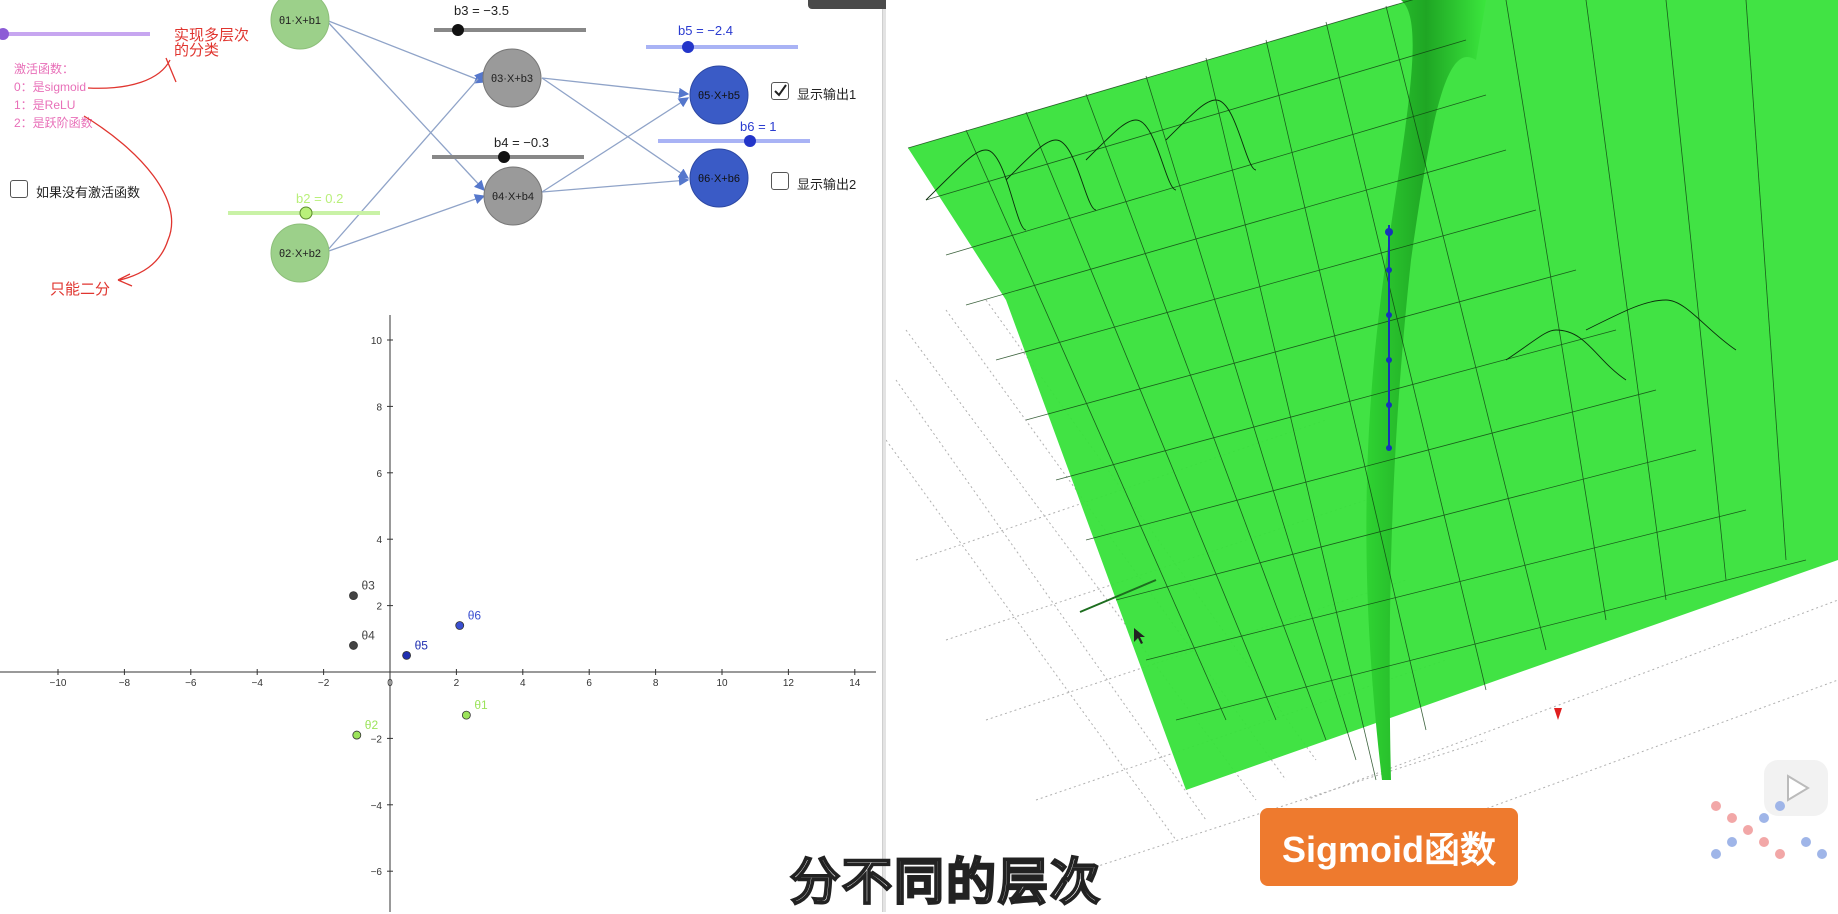  Describe the element at coordinates (945, 882) in the screenshot. I see `video-subtitle: 分不同的层次` at that location.